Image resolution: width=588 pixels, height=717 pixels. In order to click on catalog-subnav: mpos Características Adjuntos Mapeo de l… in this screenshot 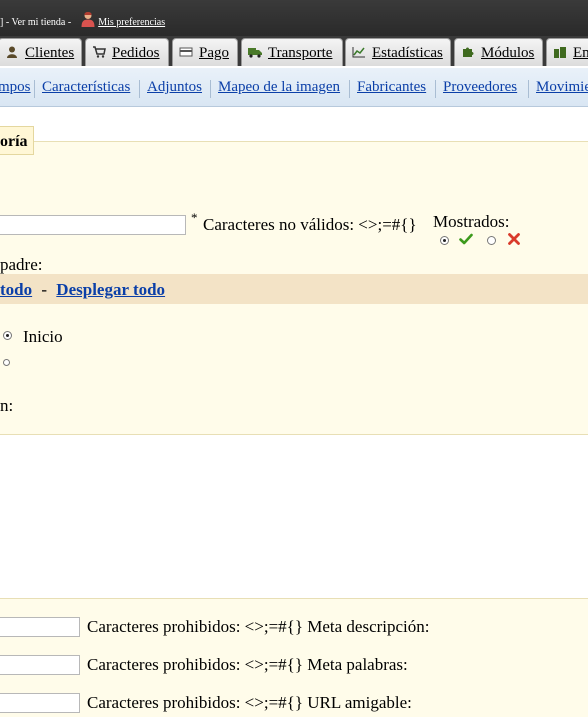, I will do `click(294, 87)`.